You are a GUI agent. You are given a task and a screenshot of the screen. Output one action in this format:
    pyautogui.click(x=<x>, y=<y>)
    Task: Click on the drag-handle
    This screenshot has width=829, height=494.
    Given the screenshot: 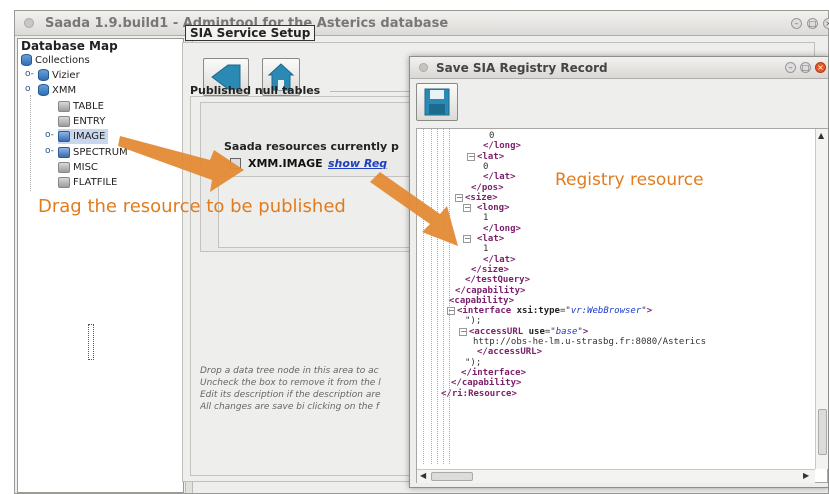 What is the action you would take?
    pyautogui.click(x=91, y=342)
    